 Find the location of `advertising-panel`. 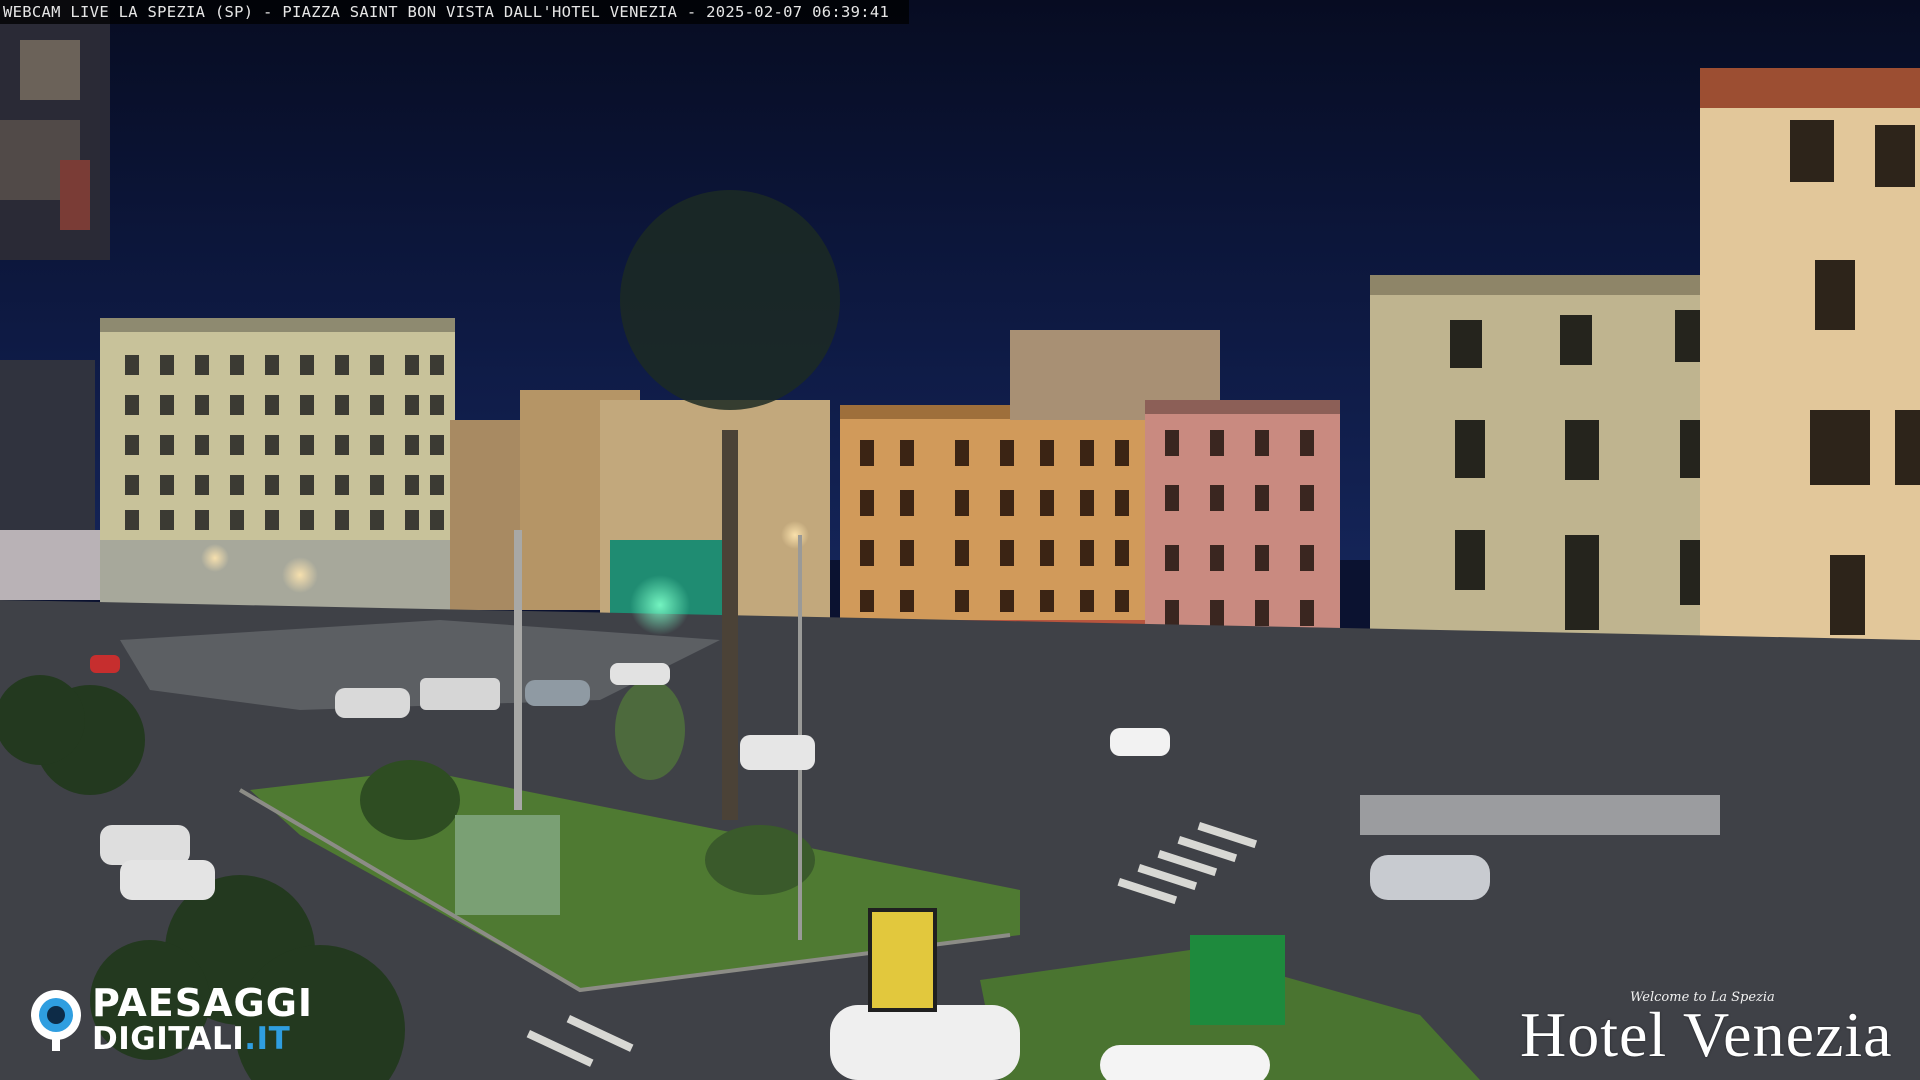

advertising-panel is located at coordinates (902, 960).